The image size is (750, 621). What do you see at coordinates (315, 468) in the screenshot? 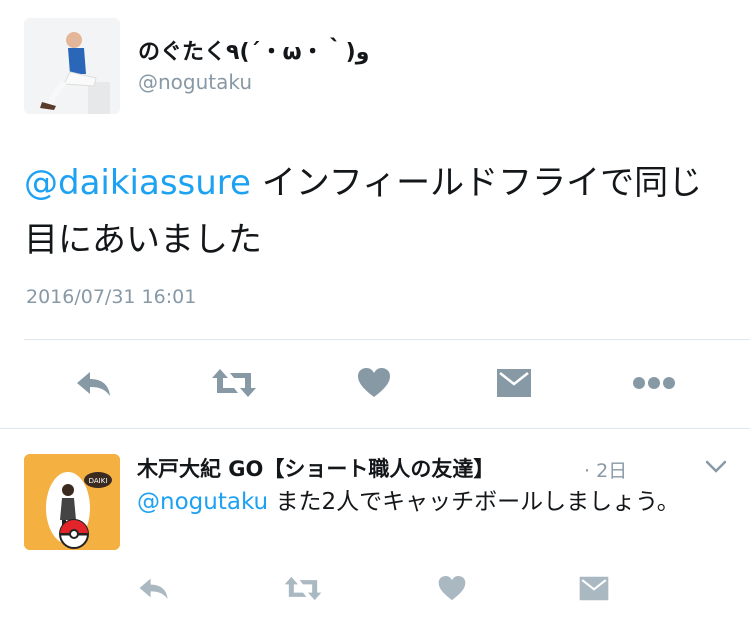
I see `reply-display-name: 木戸大紀 GO【ショート職人の友達】` at bounding box center [315, 468].